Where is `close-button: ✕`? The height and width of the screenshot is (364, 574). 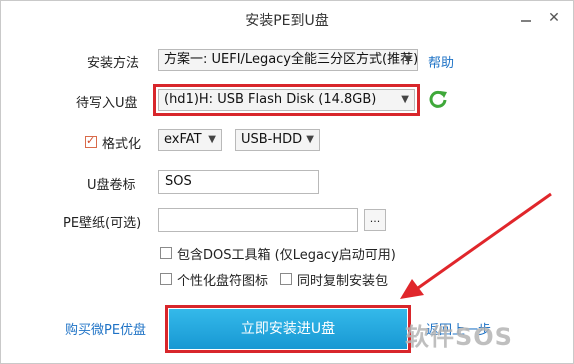
close-button: ✕ is located at coordinates (554, 18).